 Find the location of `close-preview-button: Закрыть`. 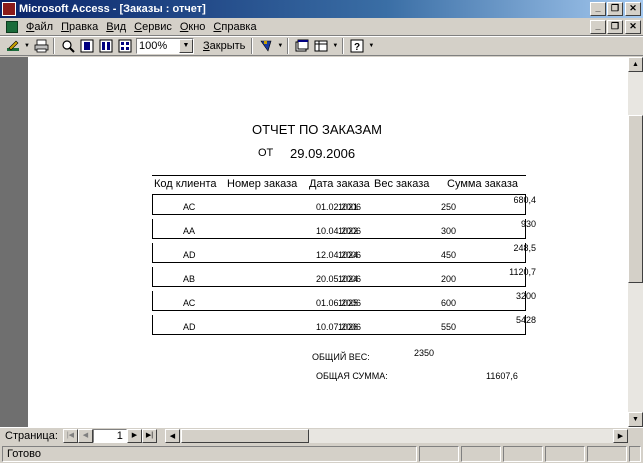

close-preview-button: Закрыть is located at coordinates (224, 46).